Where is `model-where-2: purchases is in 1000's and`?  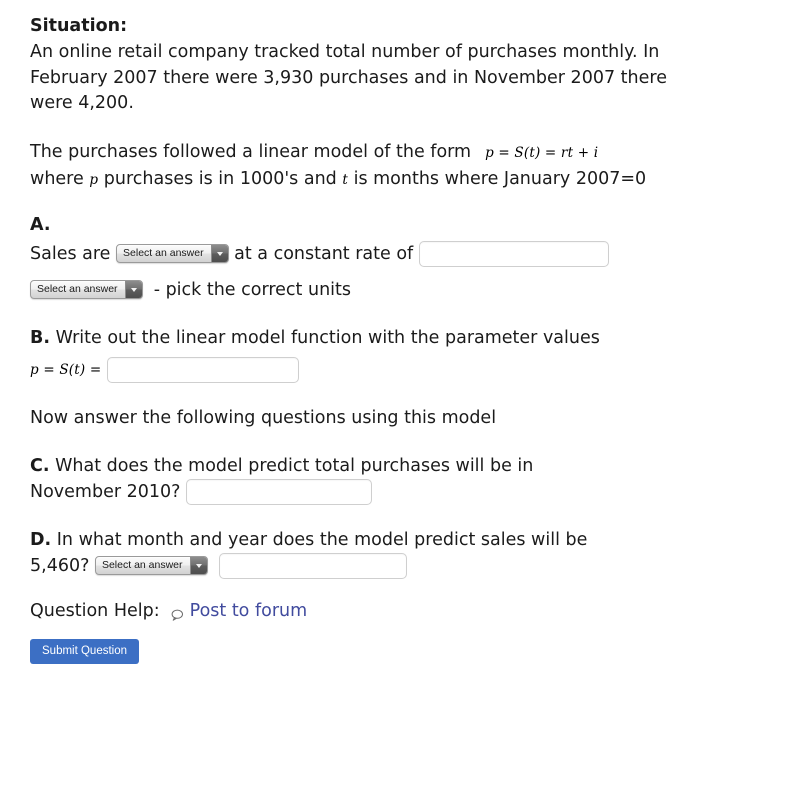
model-where-2: purchases is in 1000's and is located at coordinates (220, 178).